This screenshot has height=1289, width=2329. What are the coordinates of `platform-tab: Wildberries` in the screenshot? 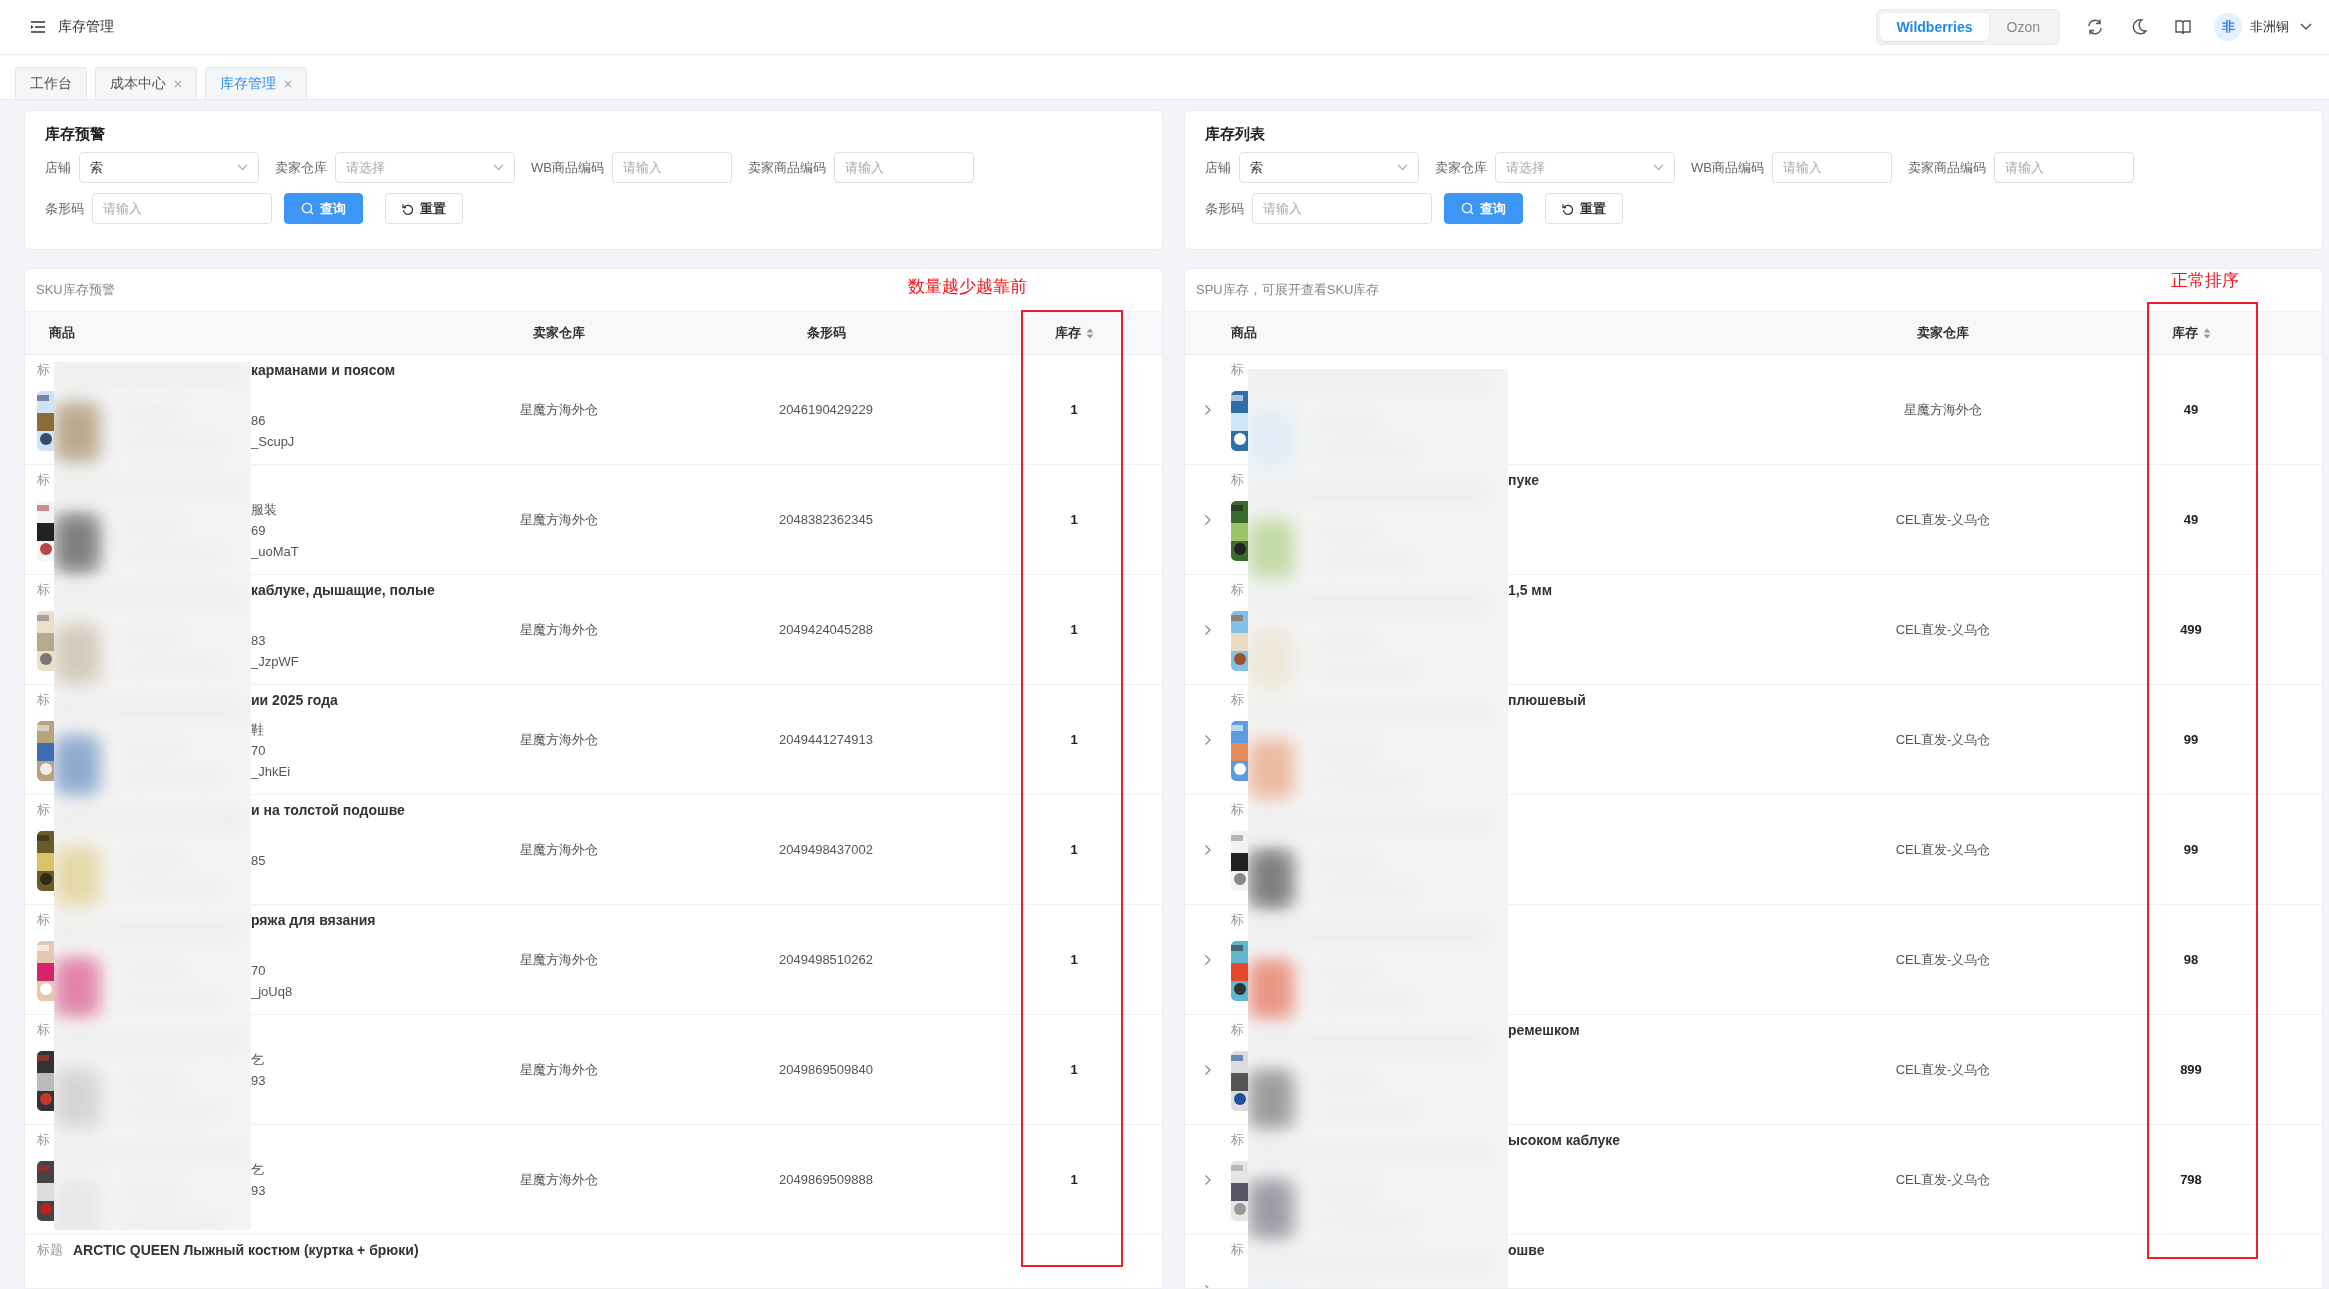 It's located at (1934, 27).